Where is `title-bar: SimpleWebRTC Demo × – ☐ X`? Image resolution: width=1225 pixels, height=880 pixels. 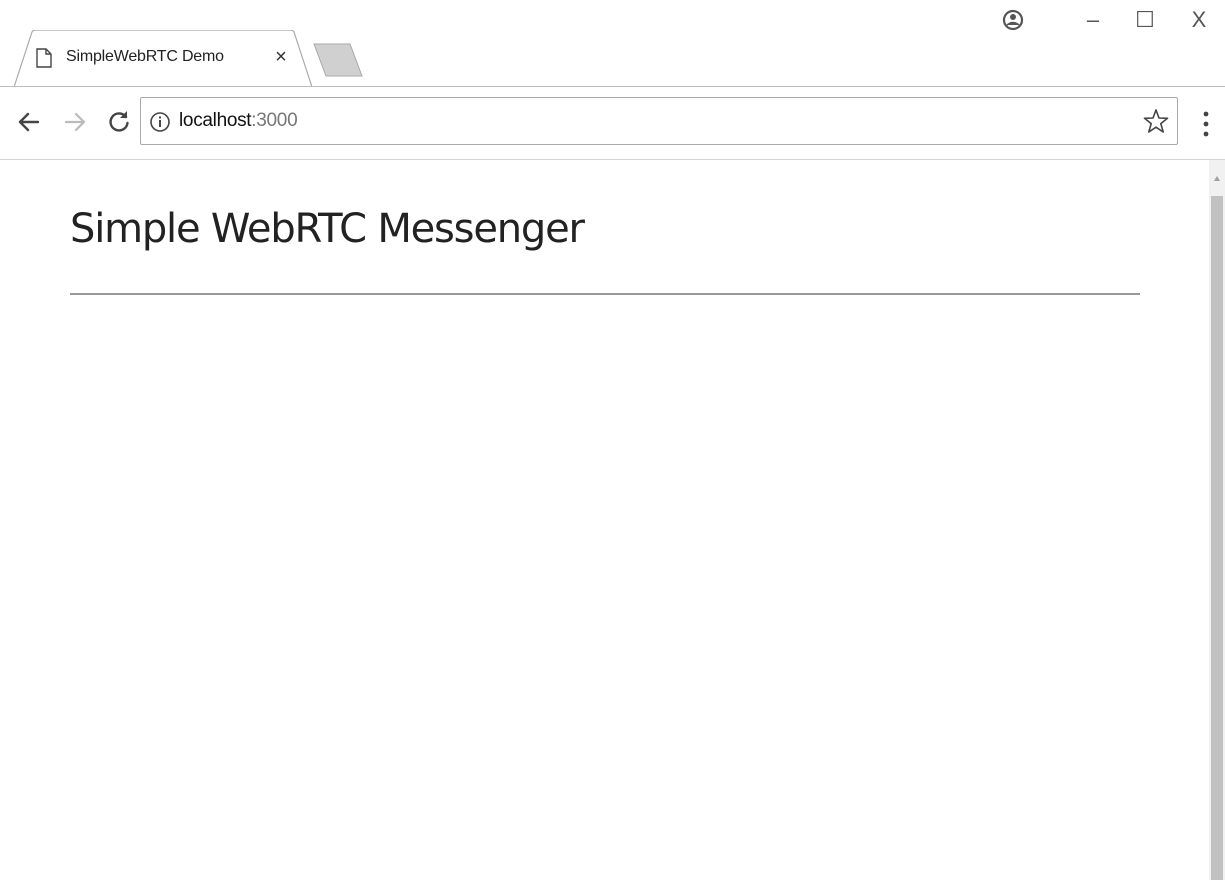
title-bar: SimpleWebRTC Demo × – ☐ X is located at coordinates (612, 43).